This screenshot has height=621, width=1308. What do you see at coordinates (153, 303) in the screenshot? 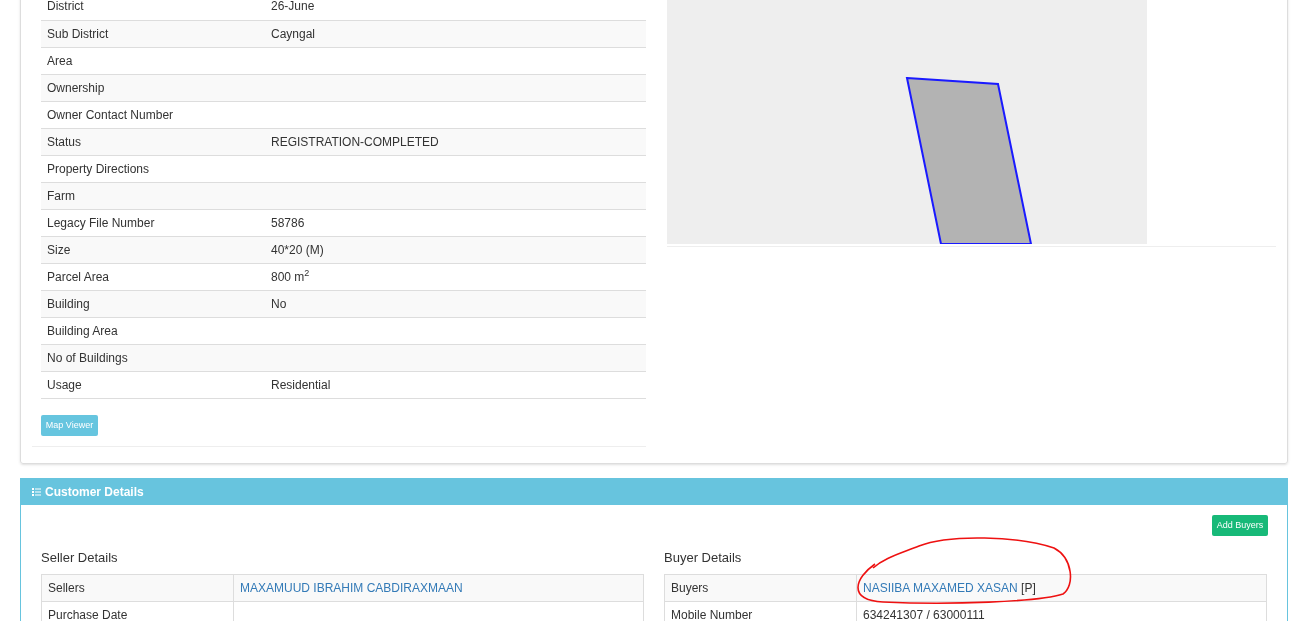
I see `table-cell: Building` at bounding box center [153, 303].